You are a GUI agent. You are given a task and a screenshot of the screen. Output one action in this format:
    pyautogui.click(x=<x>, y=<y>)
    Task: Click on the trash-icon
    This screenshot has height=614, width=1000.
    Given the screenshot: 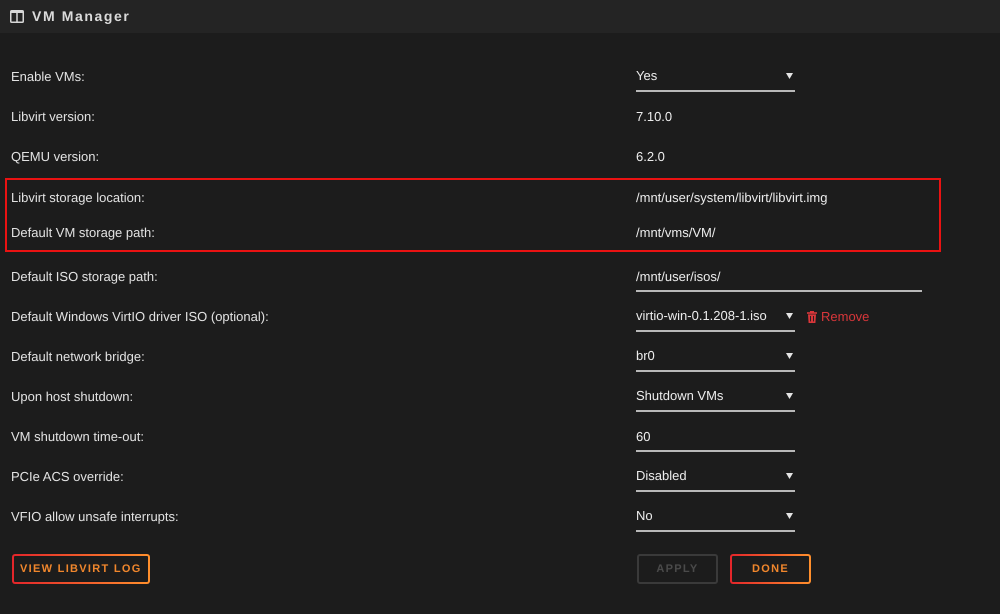 What is the action you would take?
    pyautogui.click(x=812, y=317)
    